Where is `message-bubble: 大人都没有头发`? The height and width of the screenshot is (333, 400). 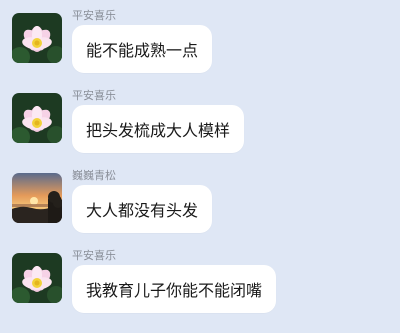
message-bubble: 大人都没有头发 is located at coordinates (142, 209).